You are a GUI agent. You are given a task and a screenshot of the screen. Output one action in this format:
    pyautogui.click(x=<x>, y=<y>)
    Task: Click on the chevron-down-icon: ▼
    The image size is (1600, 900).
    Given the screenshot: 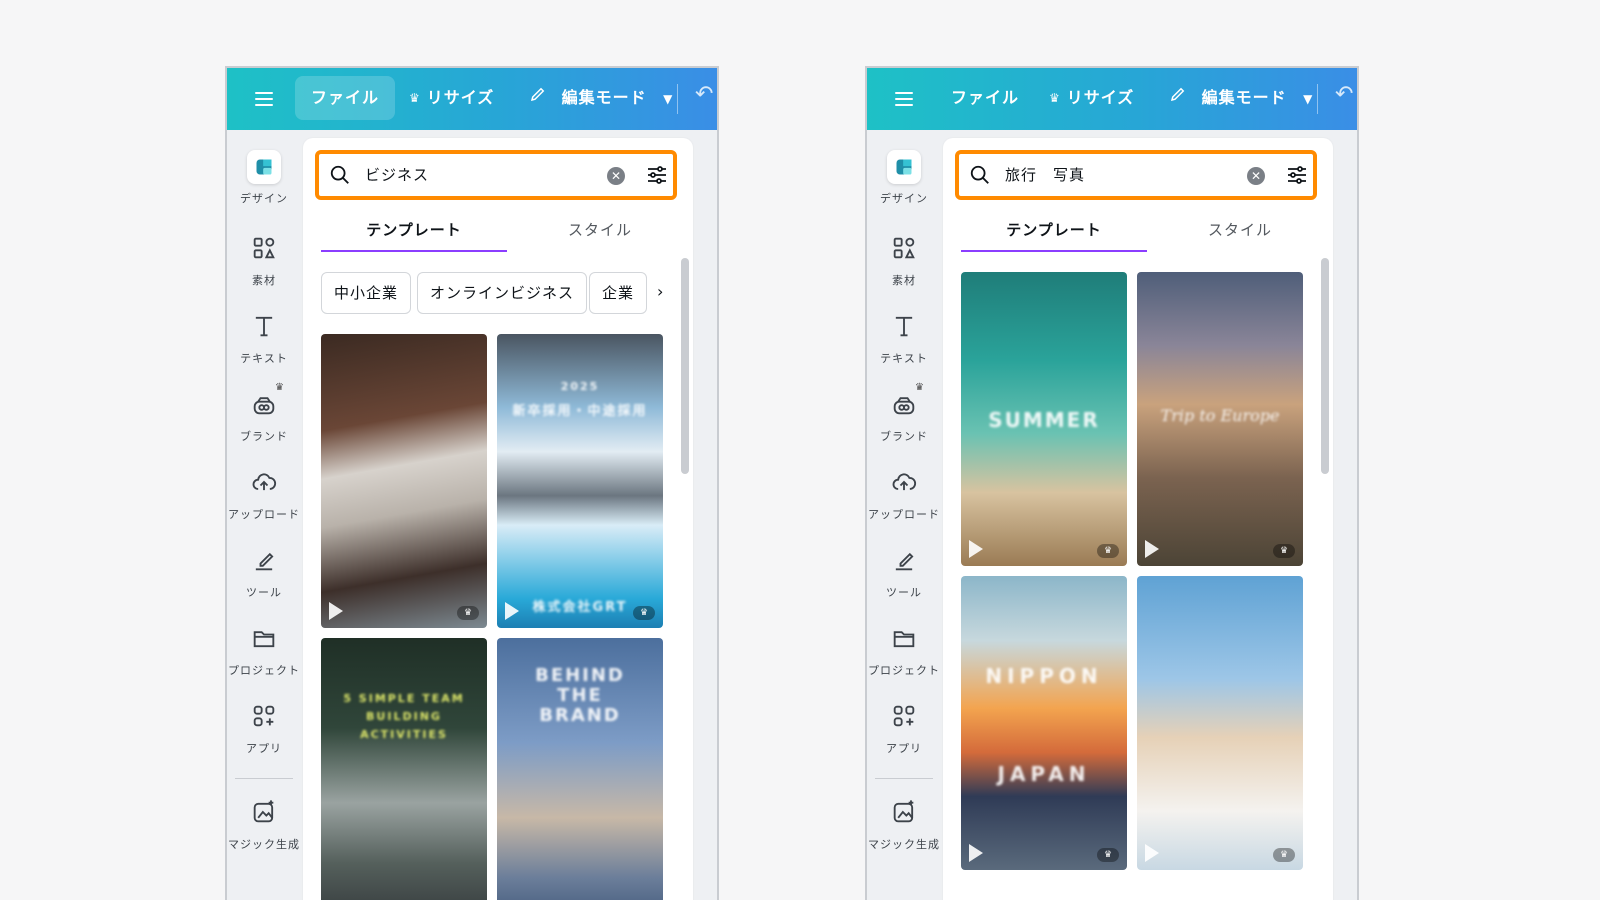 What is the action you would take?
    pyautogui.click(x=1308, y=99)
    